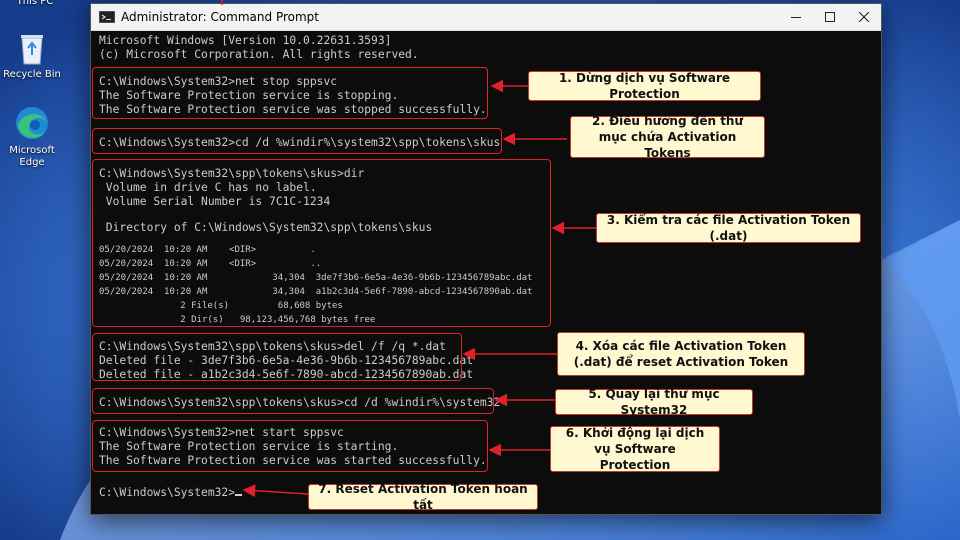 The width and height of the screenshot is (960, 540). I want to click on console-prompt: C:\Windows\System32>, so click(167, 492).